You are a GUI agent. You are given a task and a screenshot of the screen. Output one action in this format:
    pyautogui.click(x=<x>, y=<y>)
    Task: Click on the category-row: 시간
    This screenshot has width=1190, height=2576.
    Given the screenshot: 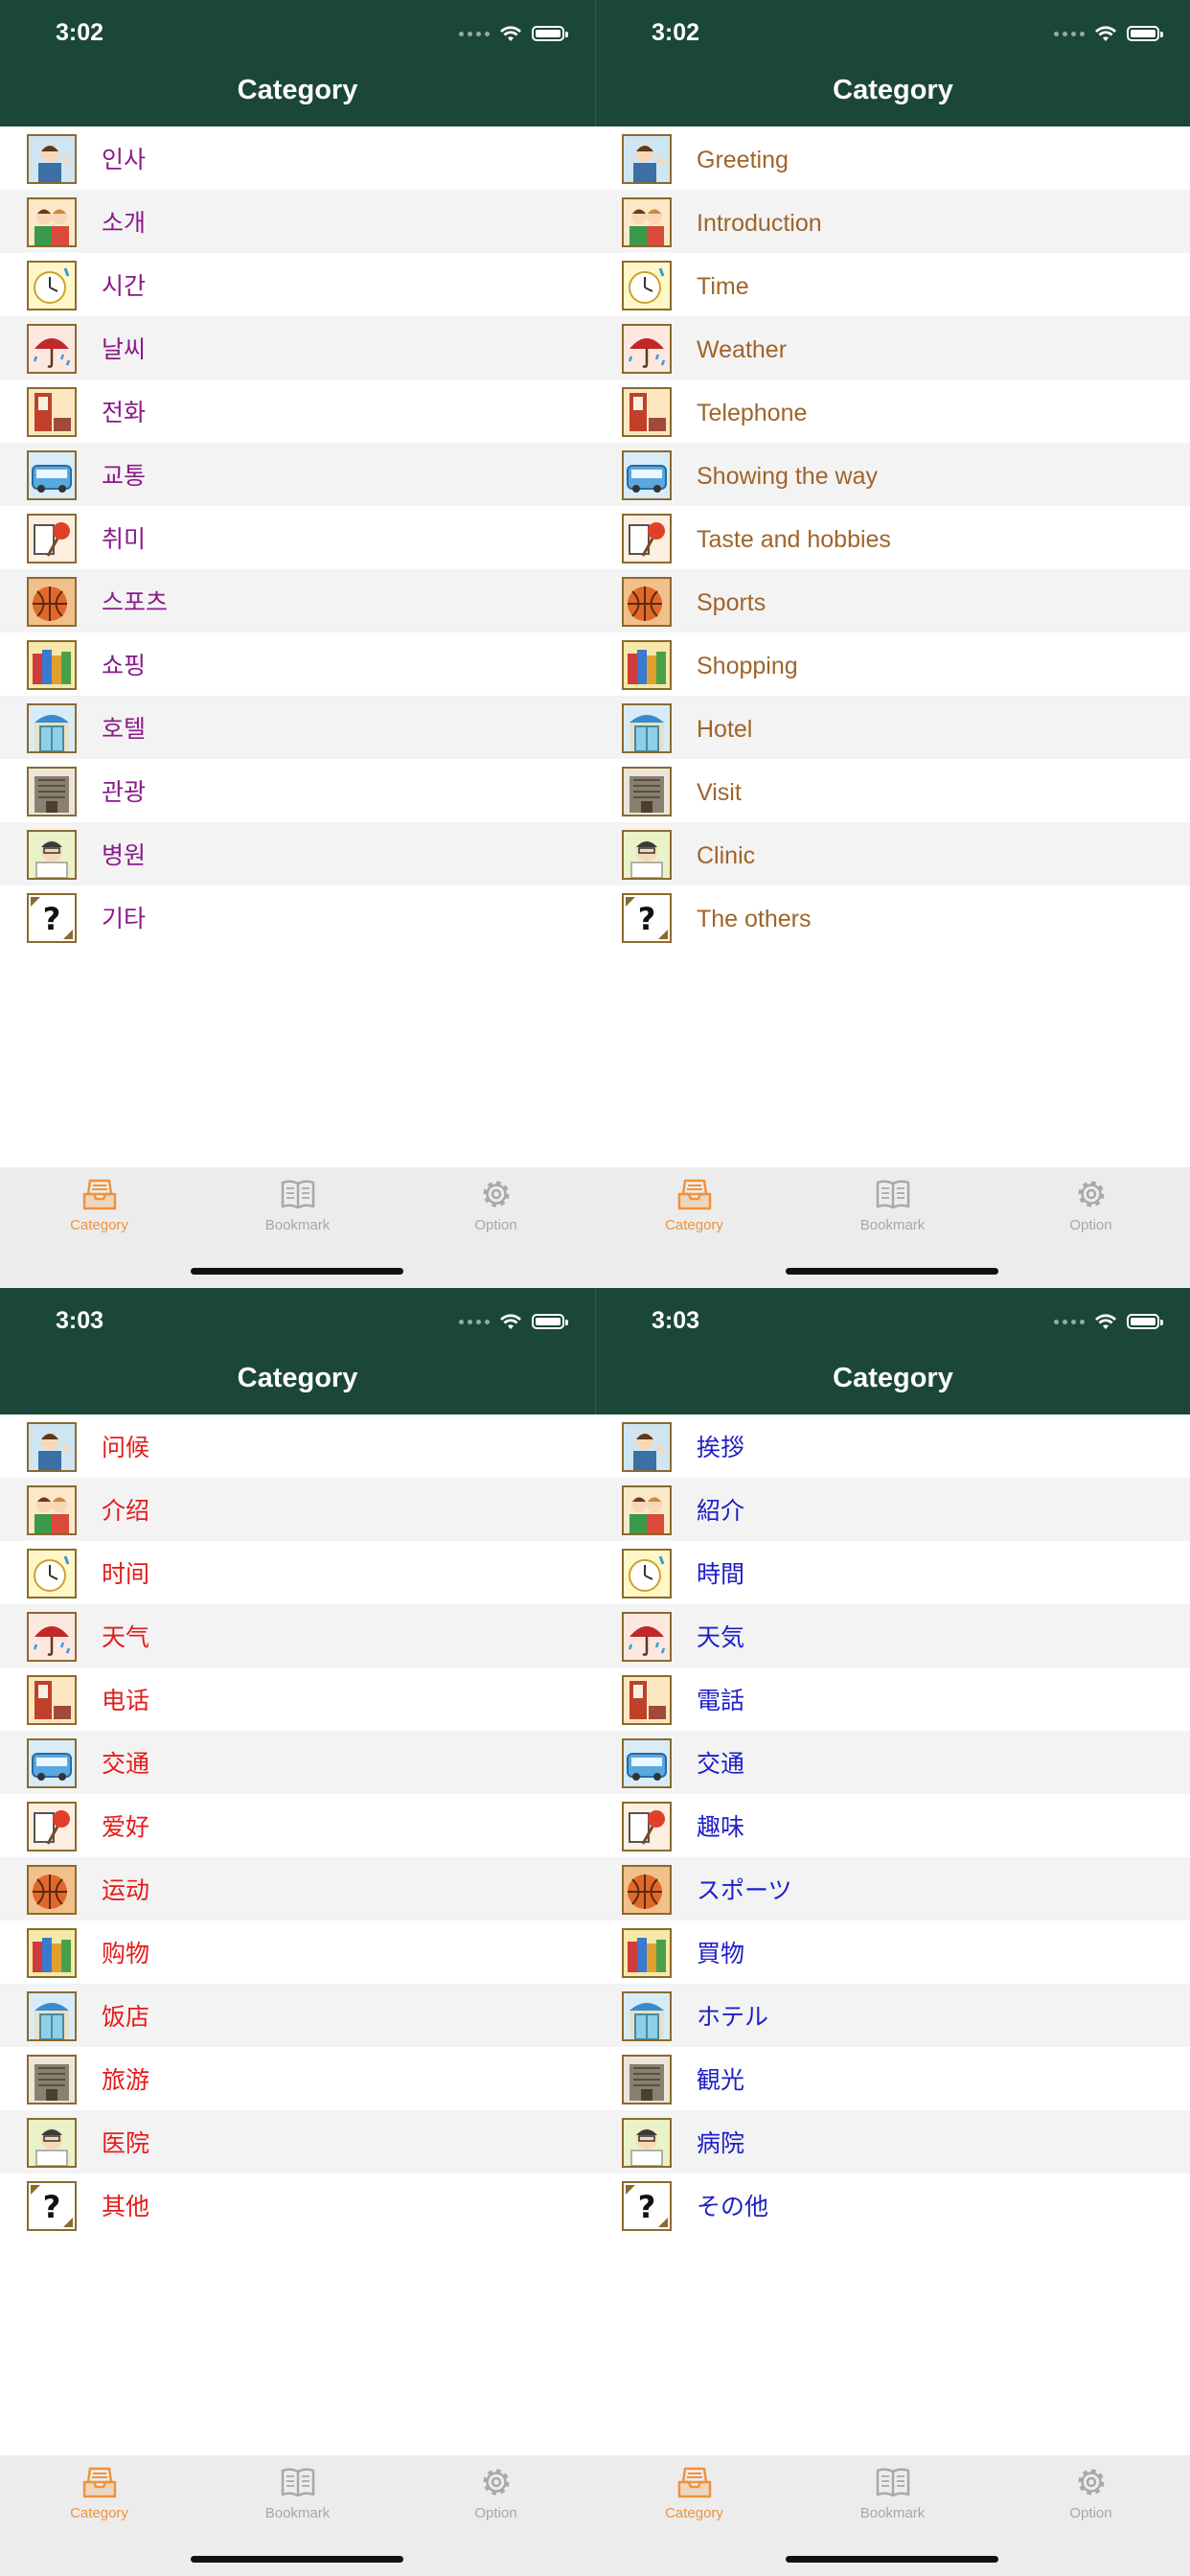 What is the action you would take?
    pyautogui.click(x=297, y=284)
    